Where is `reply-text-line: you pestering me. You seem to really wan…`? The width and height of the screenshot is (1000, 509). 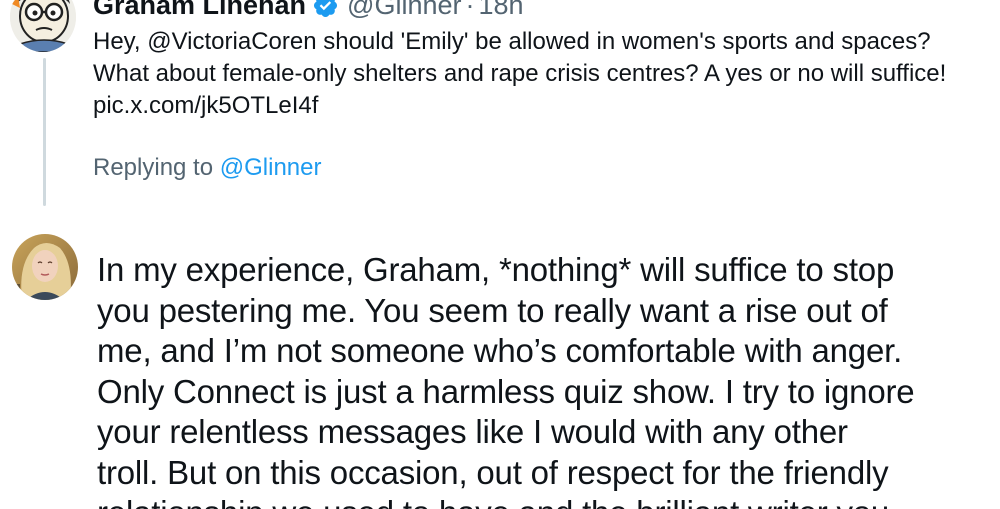 reply-text-line: you pestering me. You seem to really wan… is located at coordinates (492, 310).